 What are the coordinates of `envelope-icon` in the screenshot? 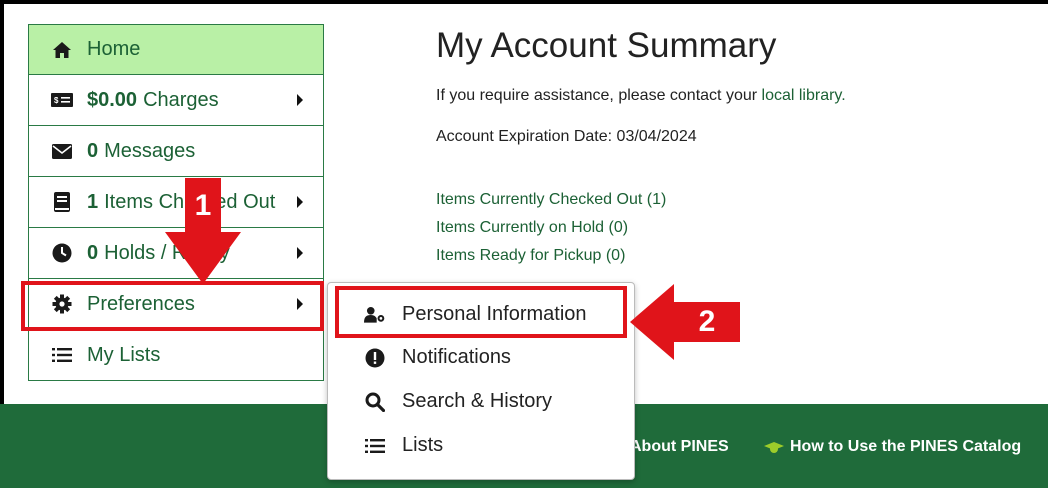 It's located at (62, 151).